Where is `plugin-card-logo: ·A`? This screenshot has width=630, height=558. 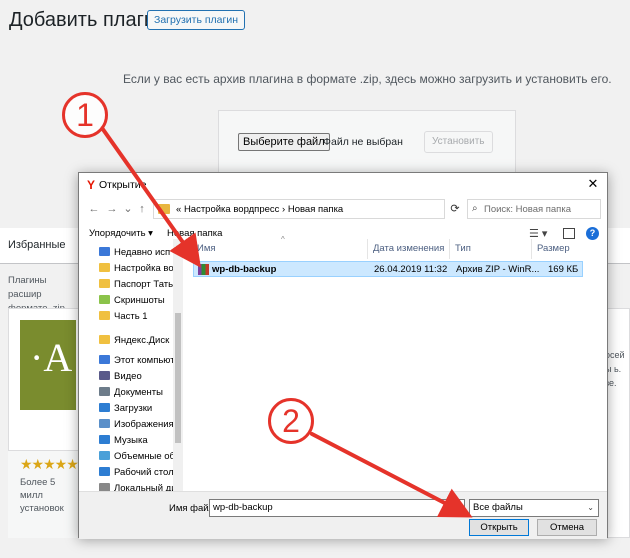 plugin-card-logo: ·A is located at coordinates (51, 357).